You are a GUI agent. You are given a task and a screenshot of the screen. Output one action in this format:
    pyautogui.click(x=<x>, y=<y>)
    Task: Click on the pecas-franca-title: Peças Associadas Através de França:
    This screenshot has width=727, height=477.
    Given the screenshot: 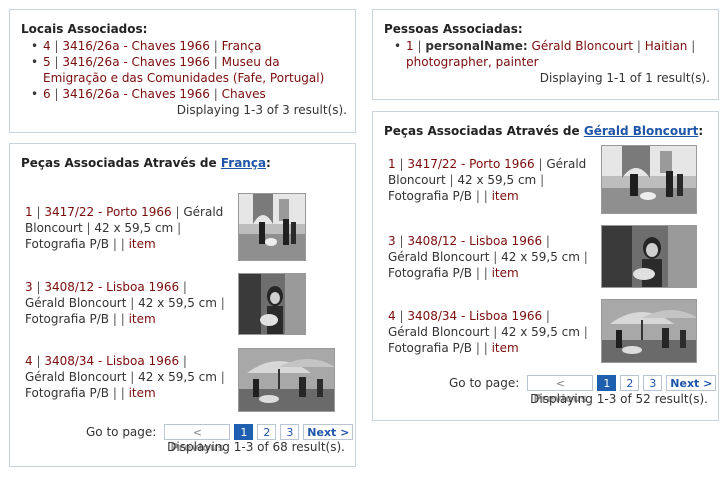 What is the action you would take?
    pyautogui.click(x=146, y=163)
    